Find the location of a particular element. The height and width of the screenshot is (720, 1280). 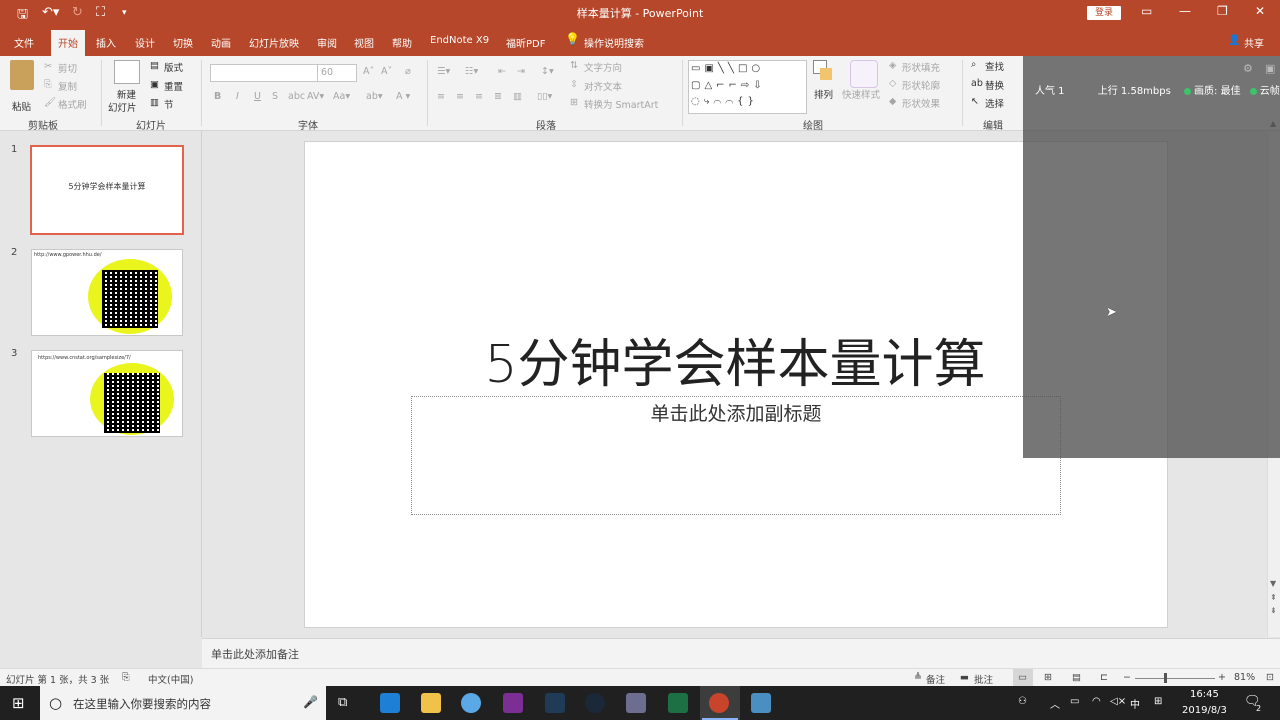

new-slide-label-2: 幻灯片 is located at coordinates (122, 107).